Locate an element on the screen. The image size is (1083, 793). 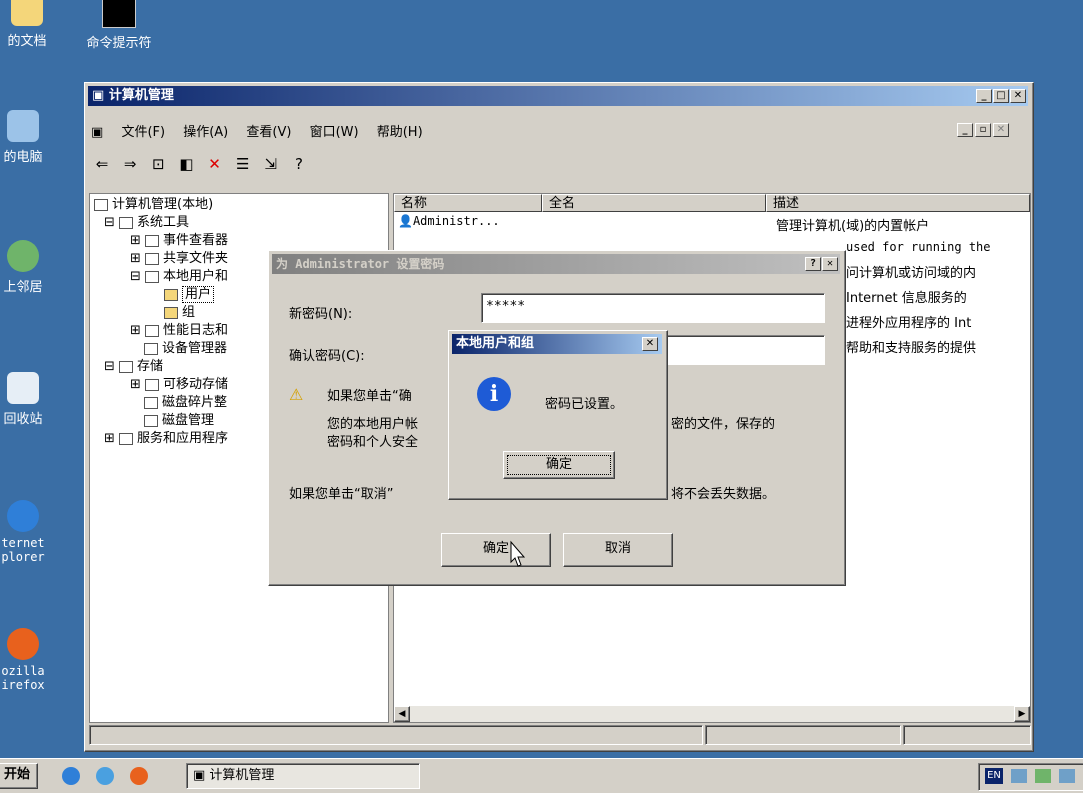
quick-launch-ie-icon is located at coordinates (71, 776).